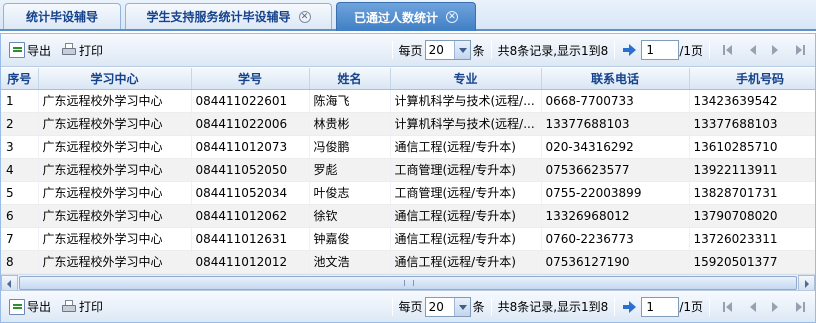  What do you see at coordinates (91, 307) in the screenshot?
I see `print-label: 打印` at bounding box center [91, 307].